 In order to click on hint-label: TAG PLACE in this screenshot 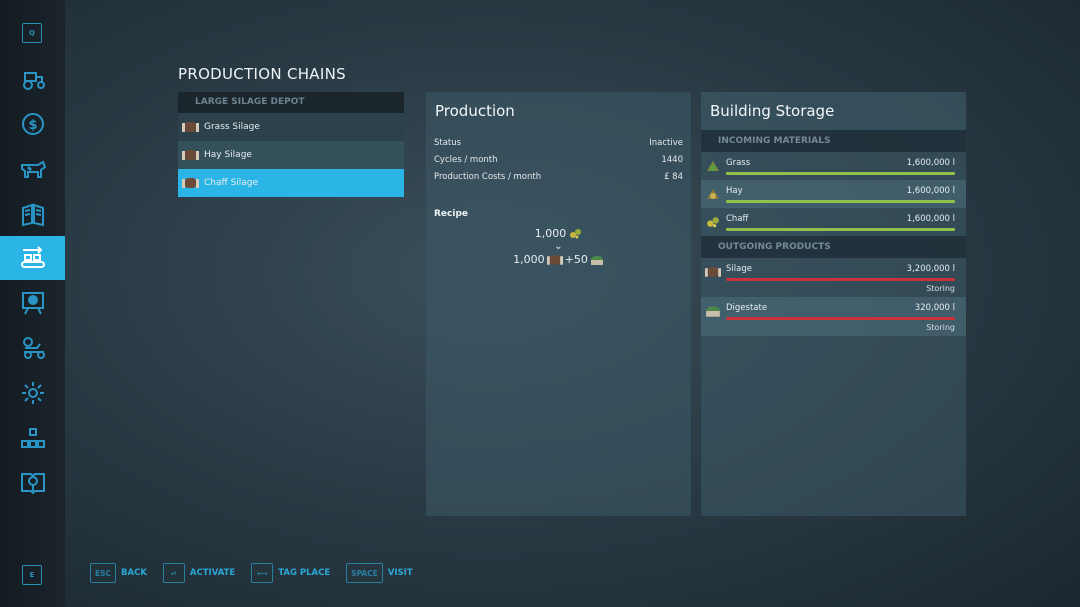, I will do `click(304, 573)`.